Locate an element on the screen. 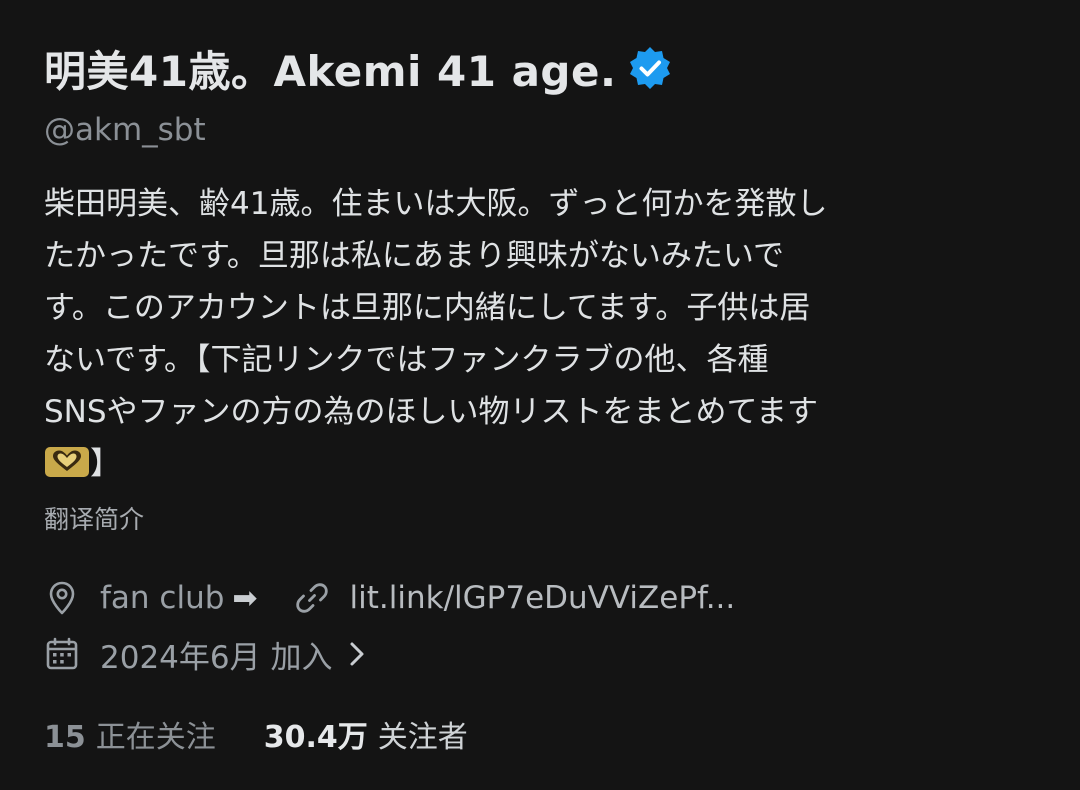 The height and width of the screenshot is (790, 1080). bio-line: SNSやファンの方の為のほしい物リストをまとめてます is located at coordinates (431, 412).